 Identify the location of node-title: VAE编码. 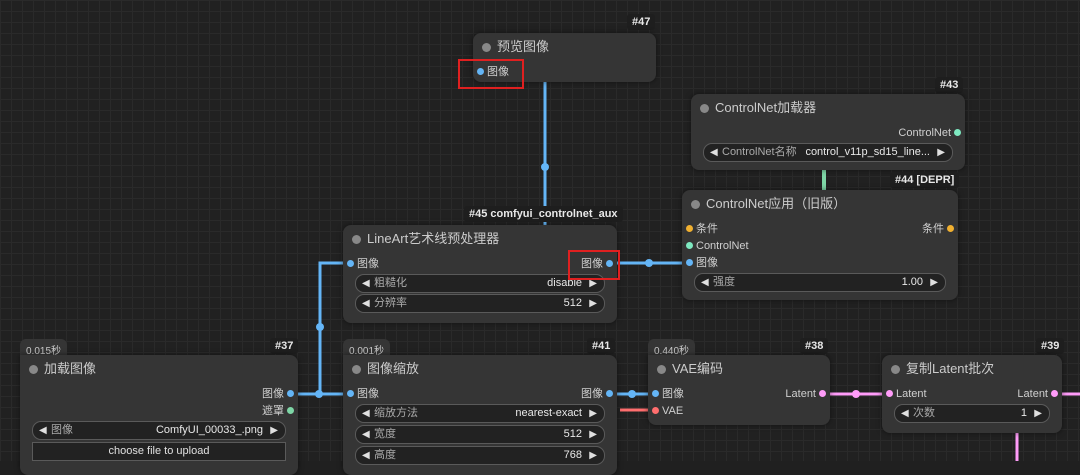
(739, 369).